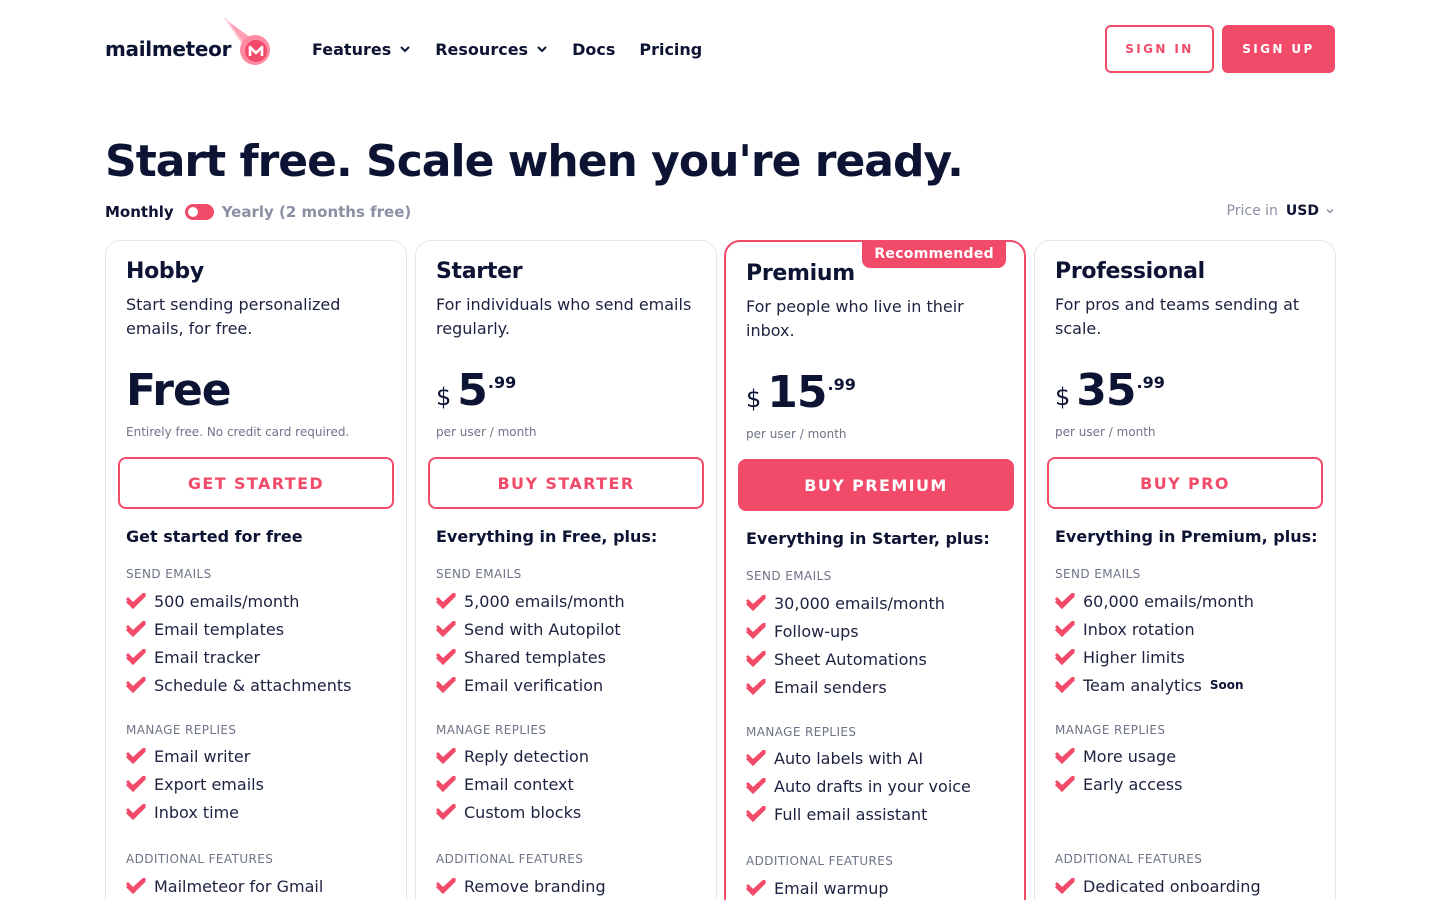 The image size is (1440, 900). I want to click on feature-text: Email verification, so click(534, 685).